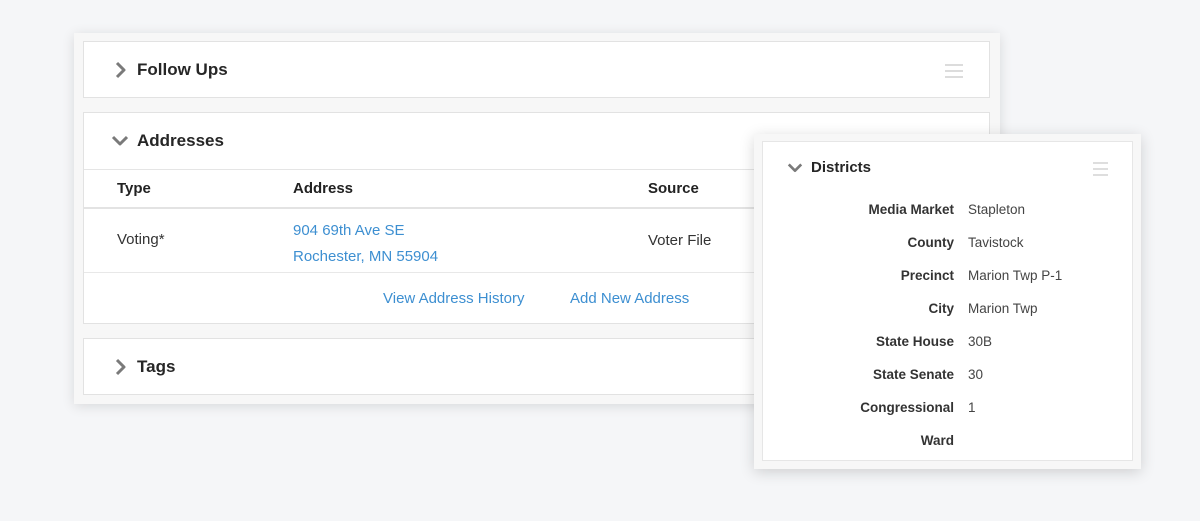 The height and width of the screenshot is (521, 1200). Describe the element at coordinates (980, 341) in the screenshot. I see `district-value: 30B` at that location.